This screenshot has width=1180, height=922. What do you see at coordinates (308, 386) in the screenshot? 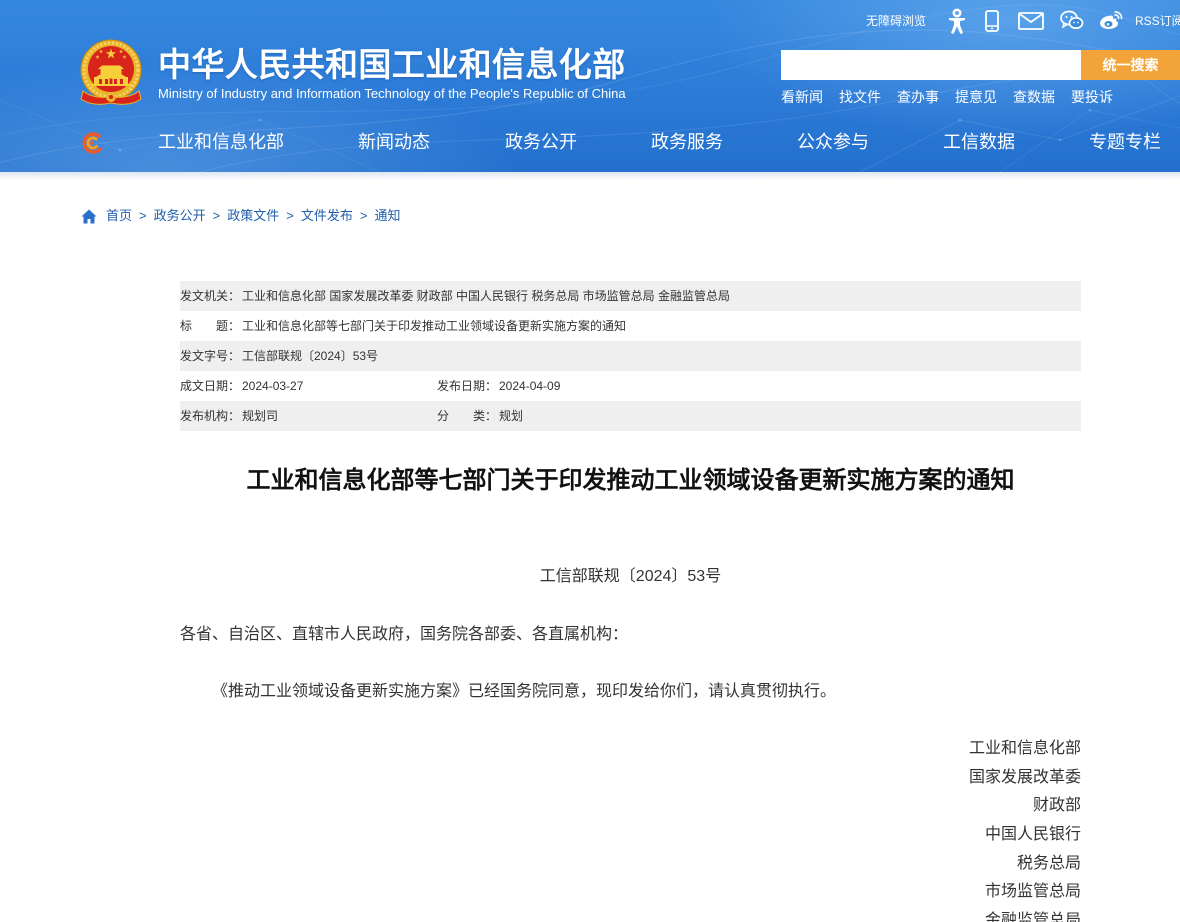
I see `info-cell: 成文日期： 2024-03-27` at bounding box center [308, 386].